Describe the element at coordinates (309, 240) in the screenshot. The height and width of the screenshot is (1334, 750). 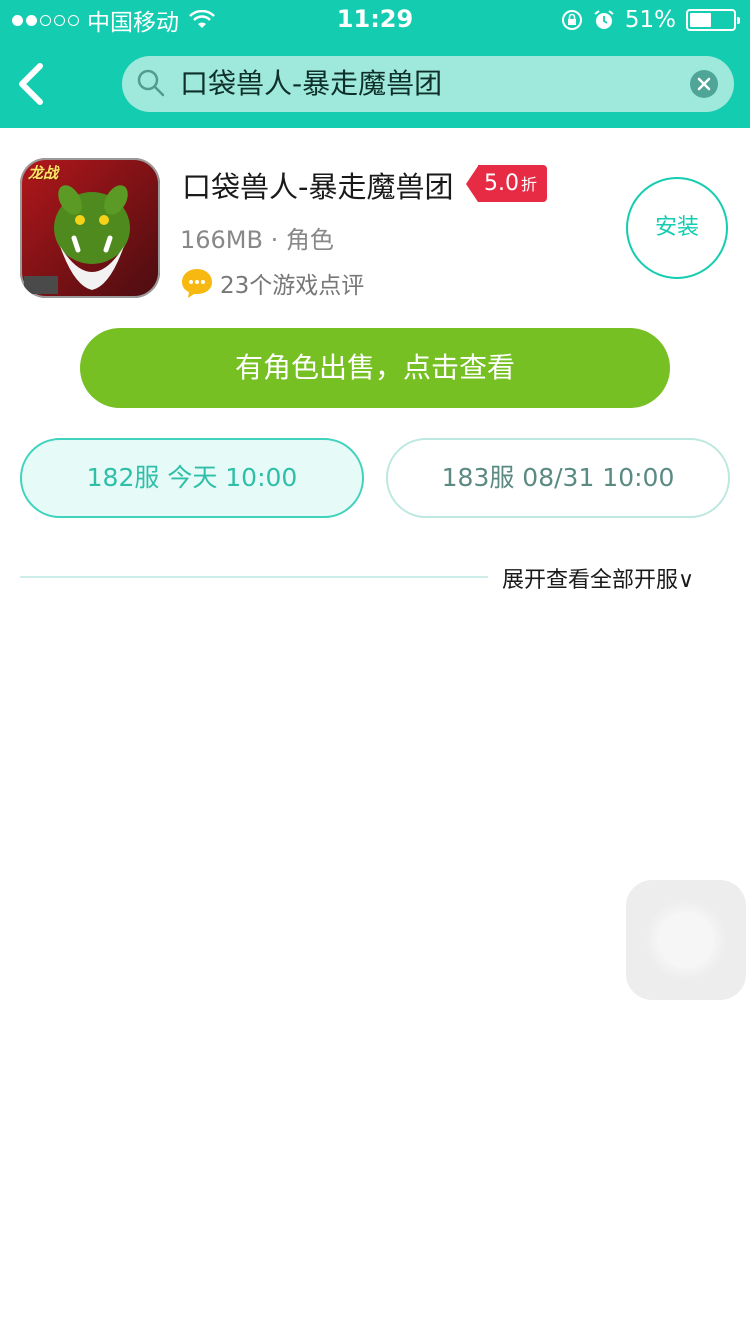
I see `game-category: 角色` at that location.